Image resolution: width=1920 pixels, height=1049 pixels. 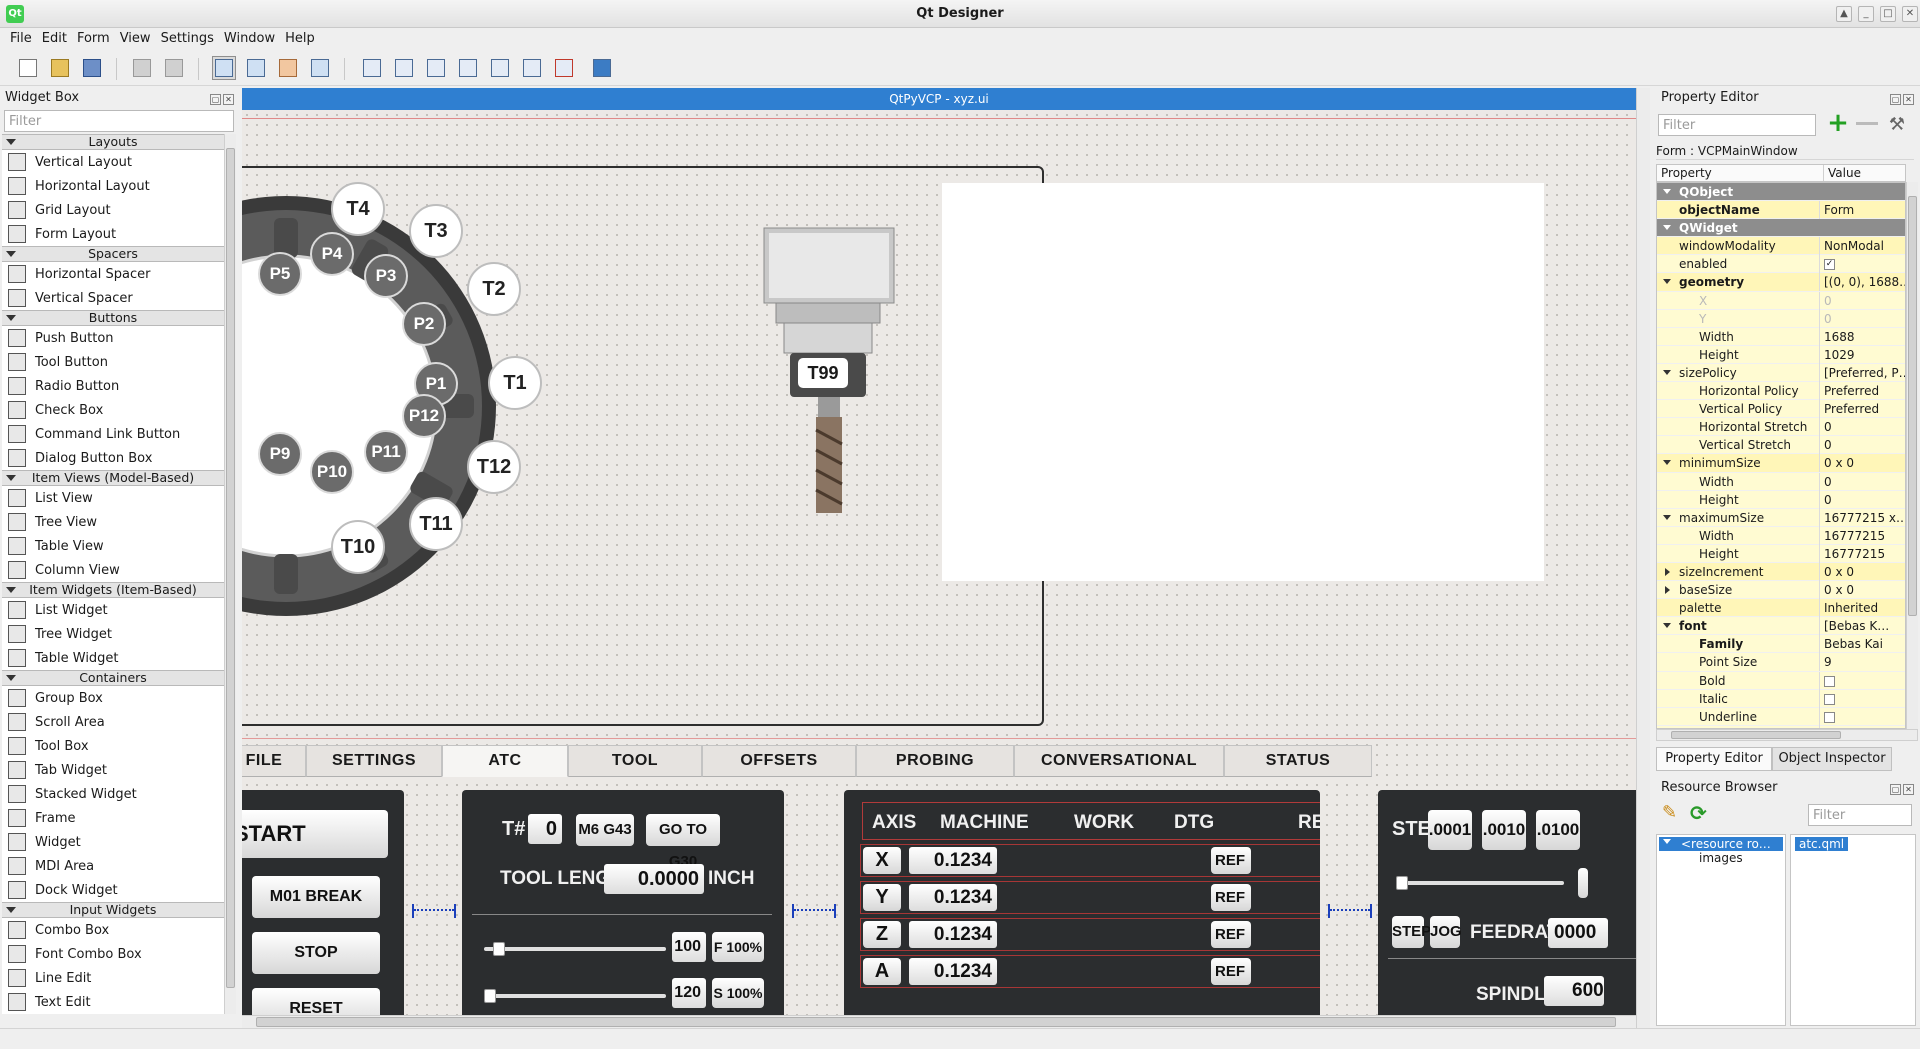 What do you see at coordinates (939, 99) in the screenshot?
I see `form-window-title: QtPyVCP - xyz.ui` at bounding box center [939, 99].